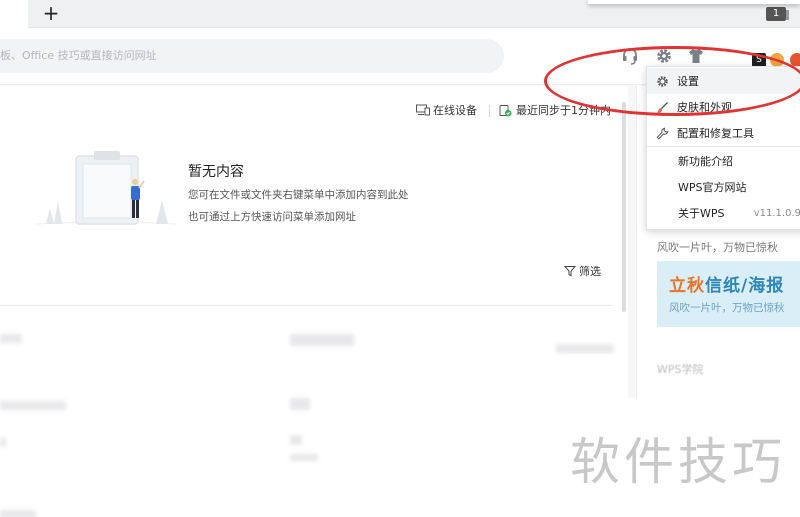 This screenshot has height=517, width=800. Describe the element at coordinates (14, 14) in the screenshot. I see `active-tab` at that location.